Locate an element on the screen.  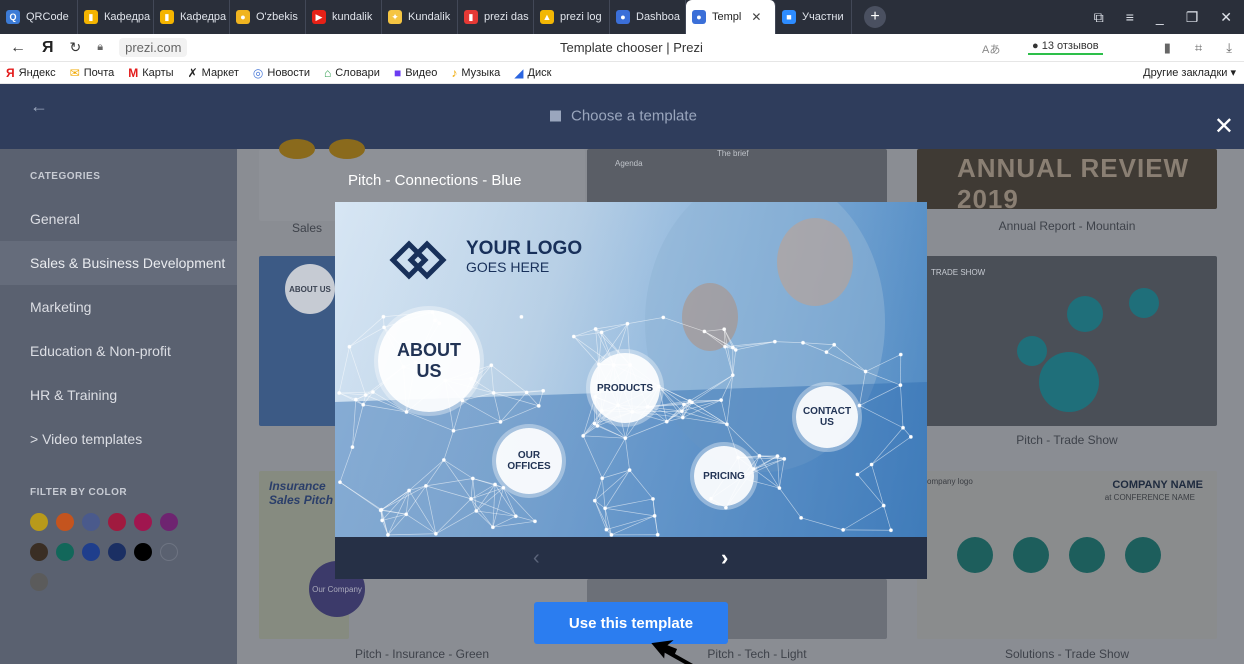
close-window-icon: ✕ is located at coordinates (1226, 17).